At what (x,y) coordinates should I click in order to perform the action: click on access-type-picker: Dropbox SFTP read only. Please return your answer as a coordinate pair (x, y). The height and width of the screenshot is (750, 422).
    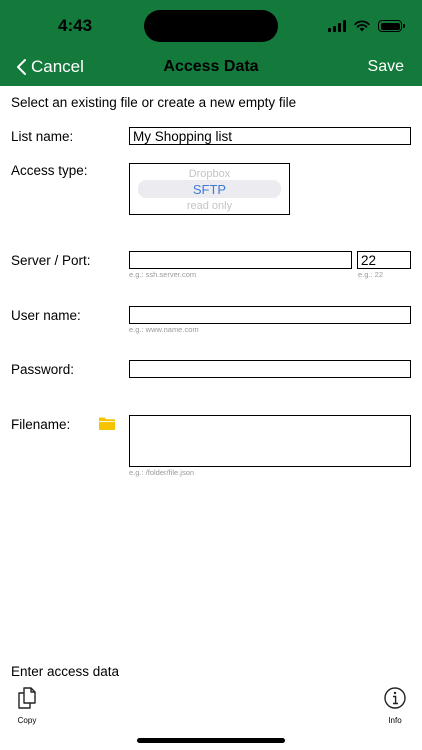
    Looking at the image, I should click on (209, 189).